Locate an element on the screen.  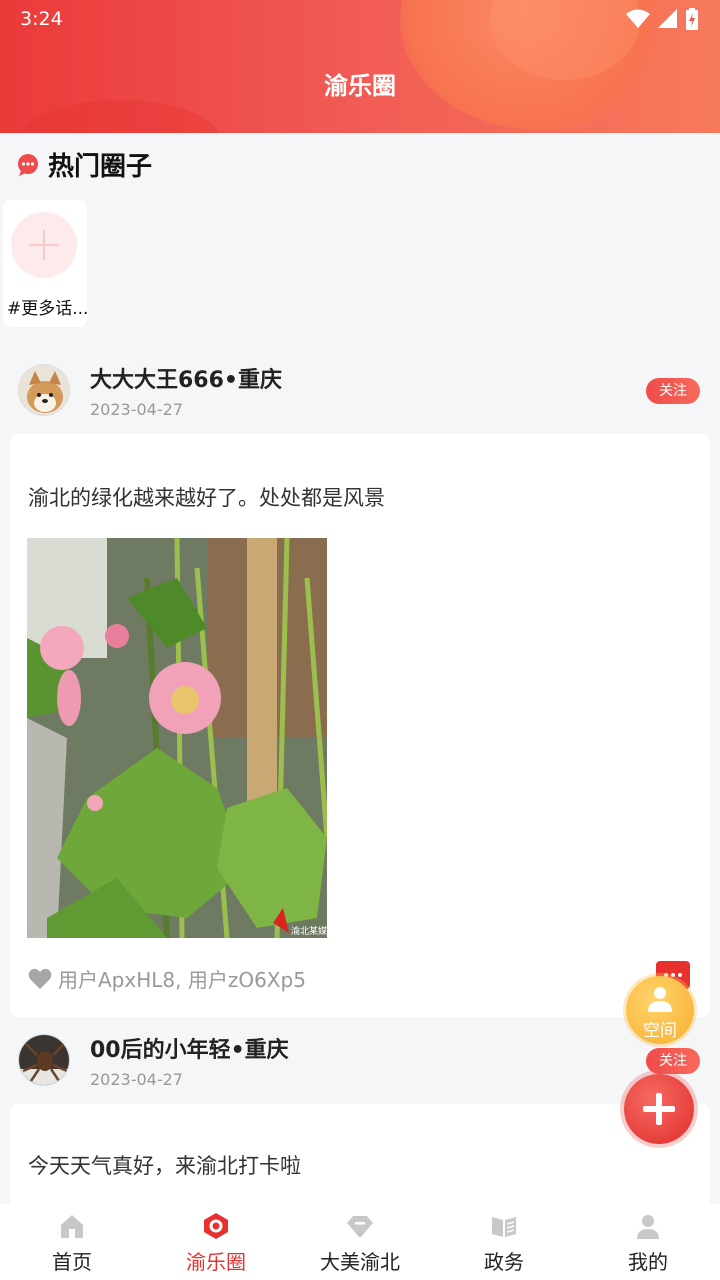
home-icon is located at coordinates (72, 1226).